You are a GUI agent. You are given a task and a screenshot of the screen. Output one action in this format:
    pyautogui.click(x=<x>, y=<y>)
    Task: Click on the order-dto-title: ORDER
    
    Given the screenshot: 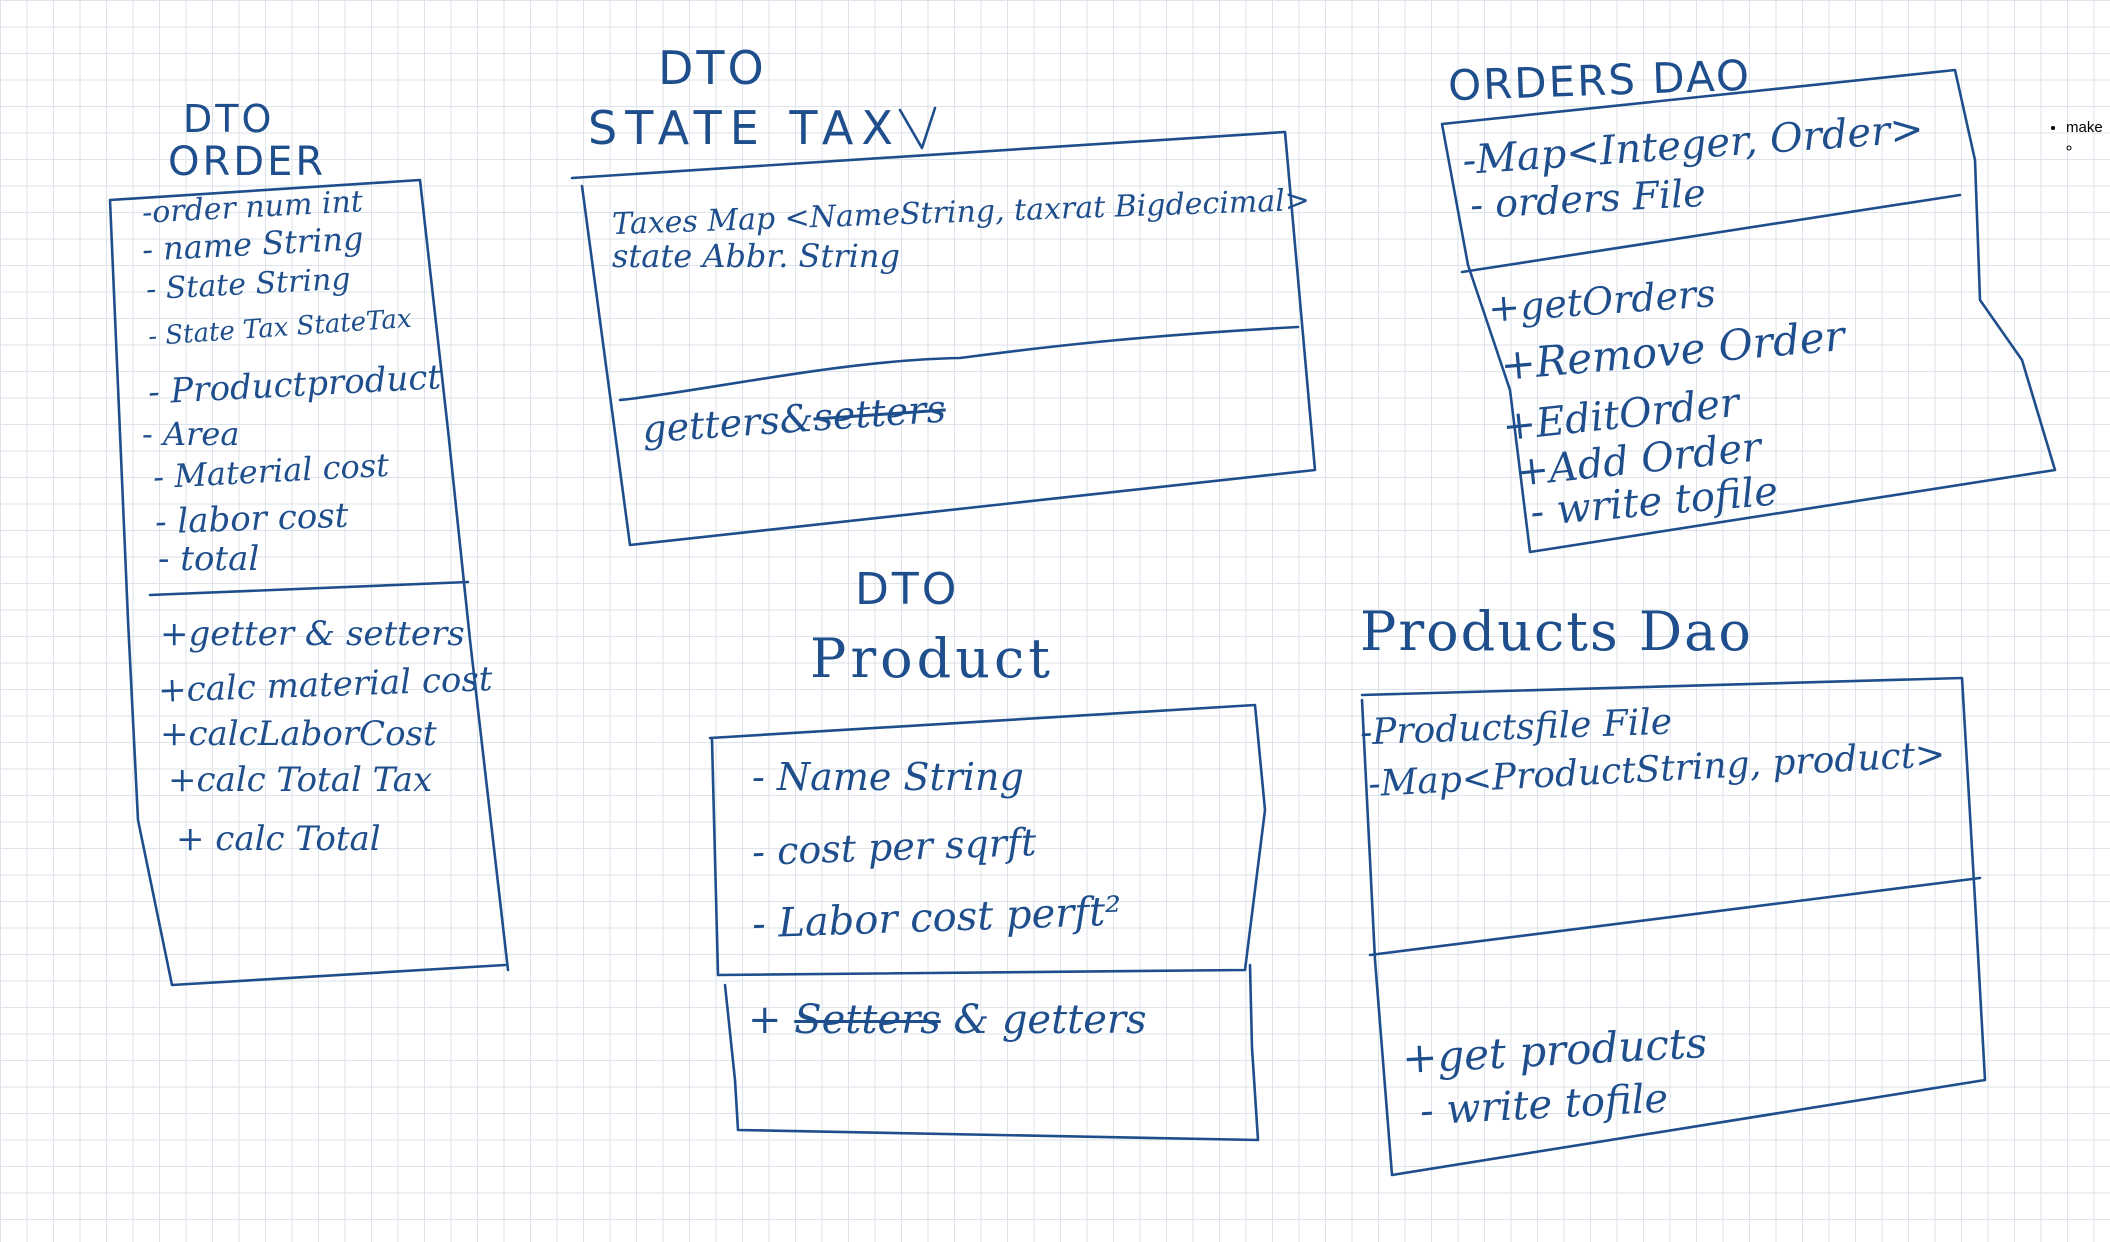 What is the action you would take?
    pyautogui.click(x=247, y=162)
    